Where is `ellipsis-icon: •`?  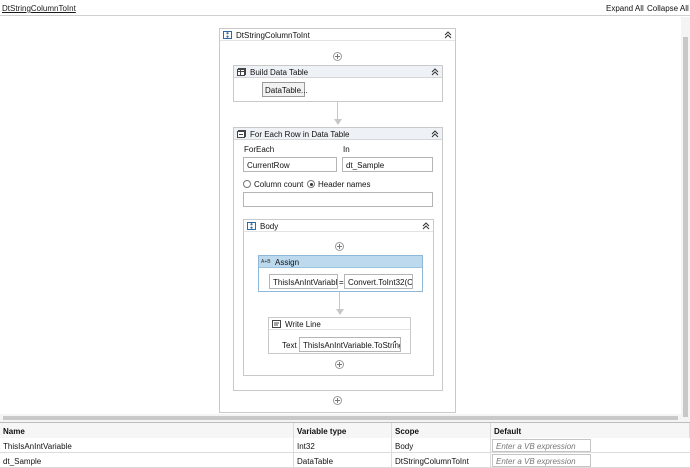
ellipsis-icon: • is located at coordinates (395, 343).